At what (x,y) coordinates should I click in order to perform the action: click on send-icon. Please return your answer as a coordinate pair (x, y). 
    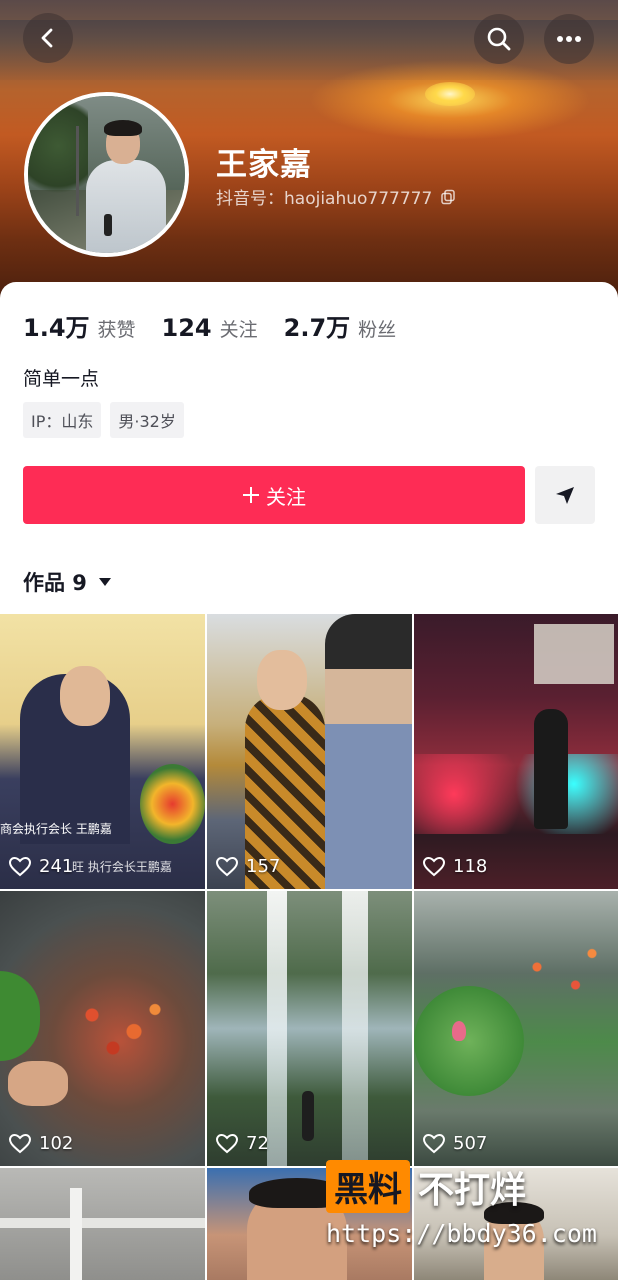
    Looking at the image, I should click on (565, 495).